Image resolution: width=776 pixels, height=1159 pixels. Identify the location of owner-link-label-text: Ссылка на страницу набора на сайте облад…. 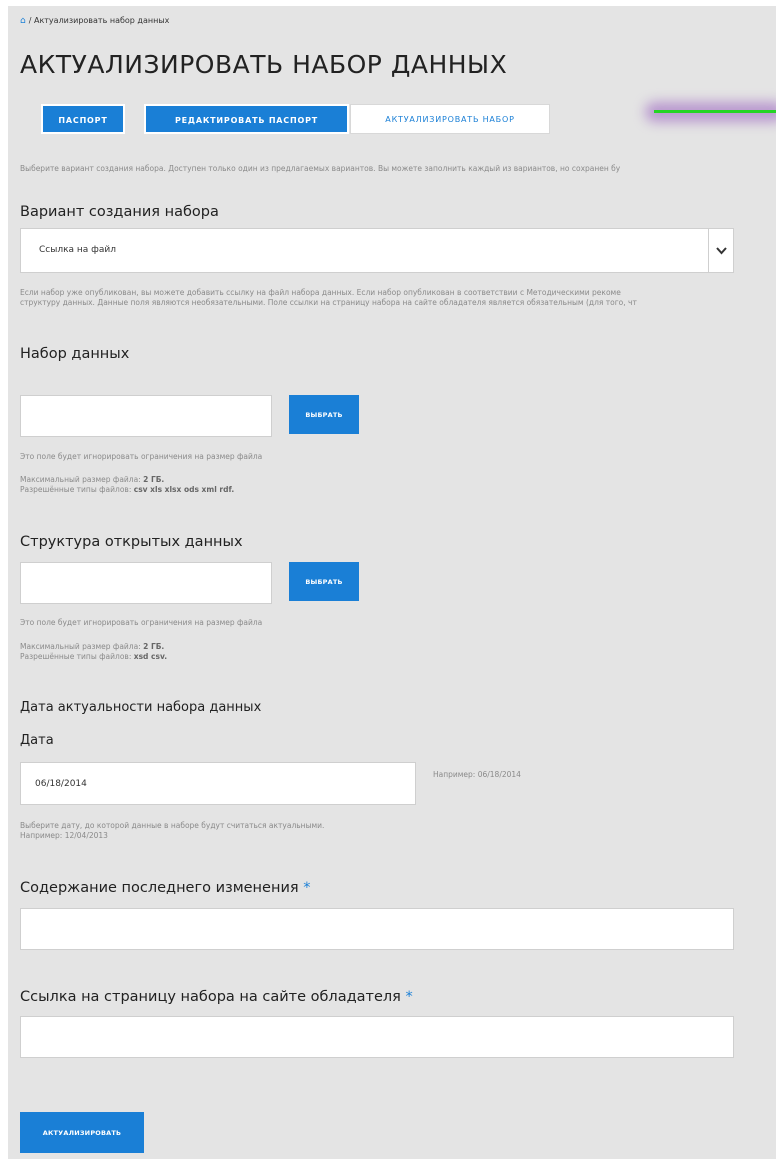
(210, 997).